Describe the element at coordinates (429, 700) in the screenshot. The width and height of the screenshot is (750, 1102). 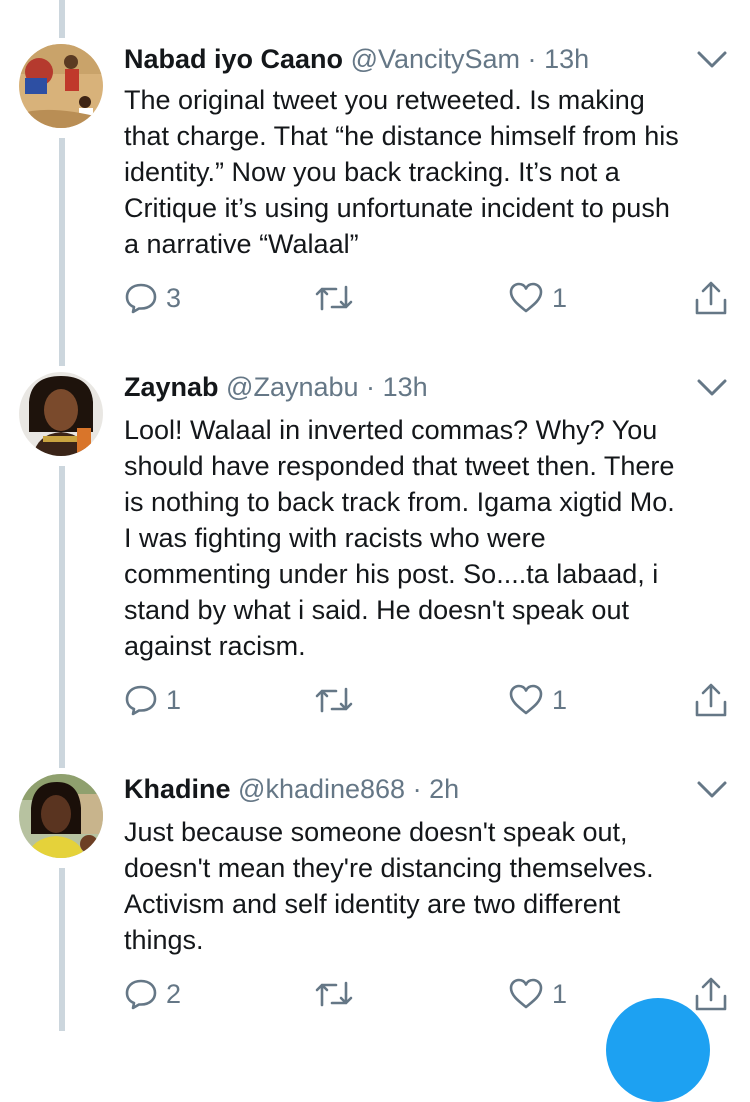
I see `tweet-actions: 1 1` at that location.